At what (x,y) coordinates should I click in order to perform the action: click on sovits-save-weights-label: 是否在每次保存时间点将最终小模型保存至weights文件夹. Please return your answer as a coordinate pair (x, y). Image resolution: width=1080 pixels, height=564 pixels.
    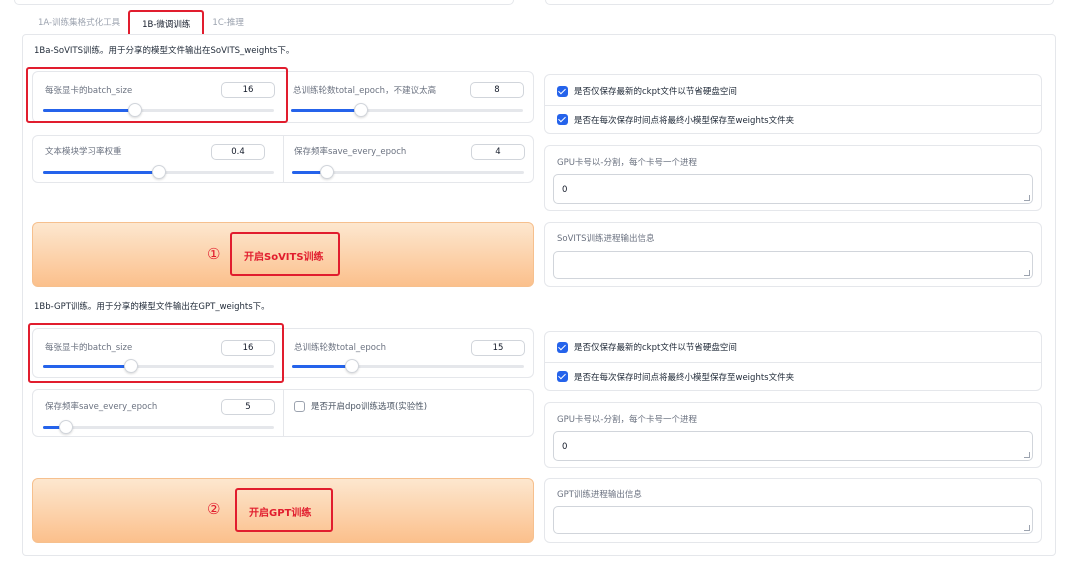
    Looking at the image, I should click on (684, 120).